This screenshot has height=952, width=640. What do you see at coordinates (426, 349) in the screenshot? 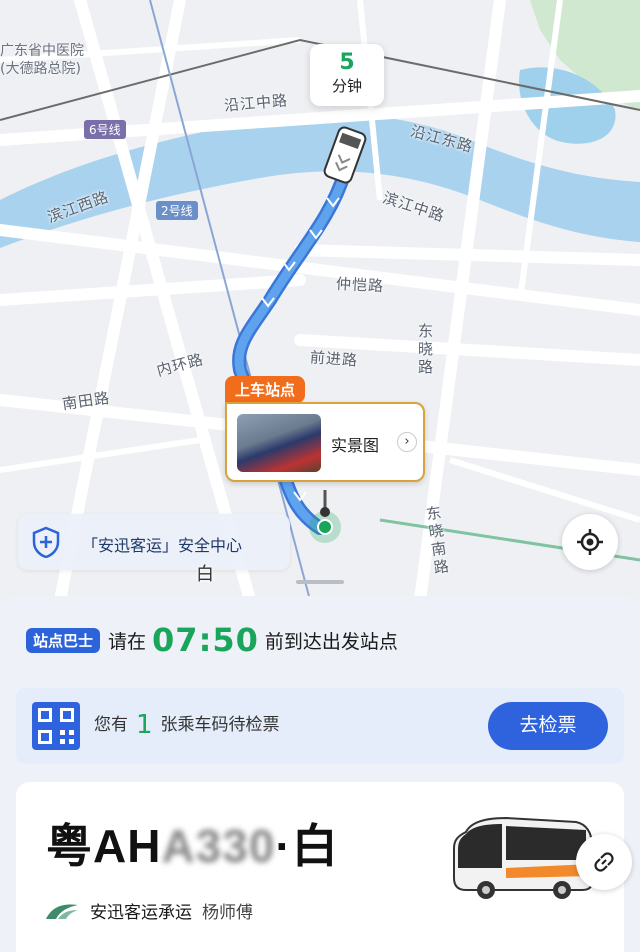
I see `road-label-dongxiao: 东晓路` at bounding box center [426, 349].